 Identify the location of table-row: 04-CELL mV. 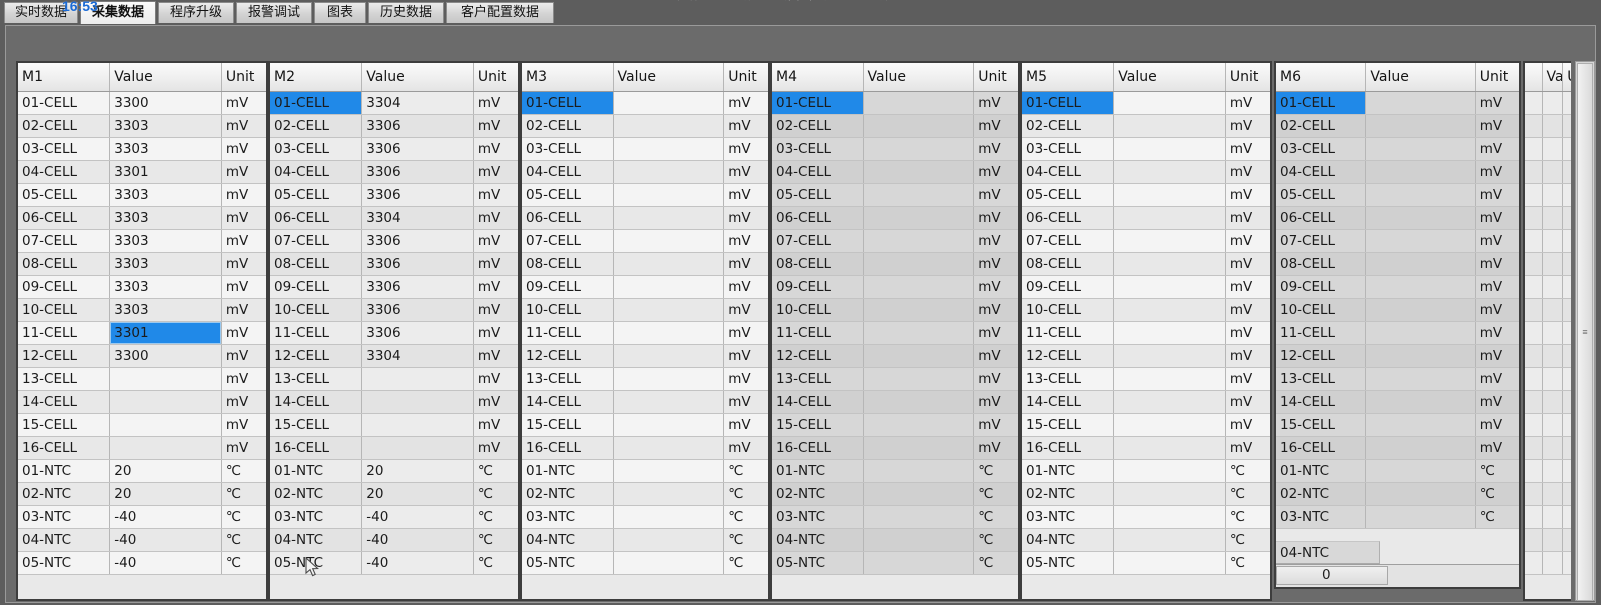
(1146, 172).